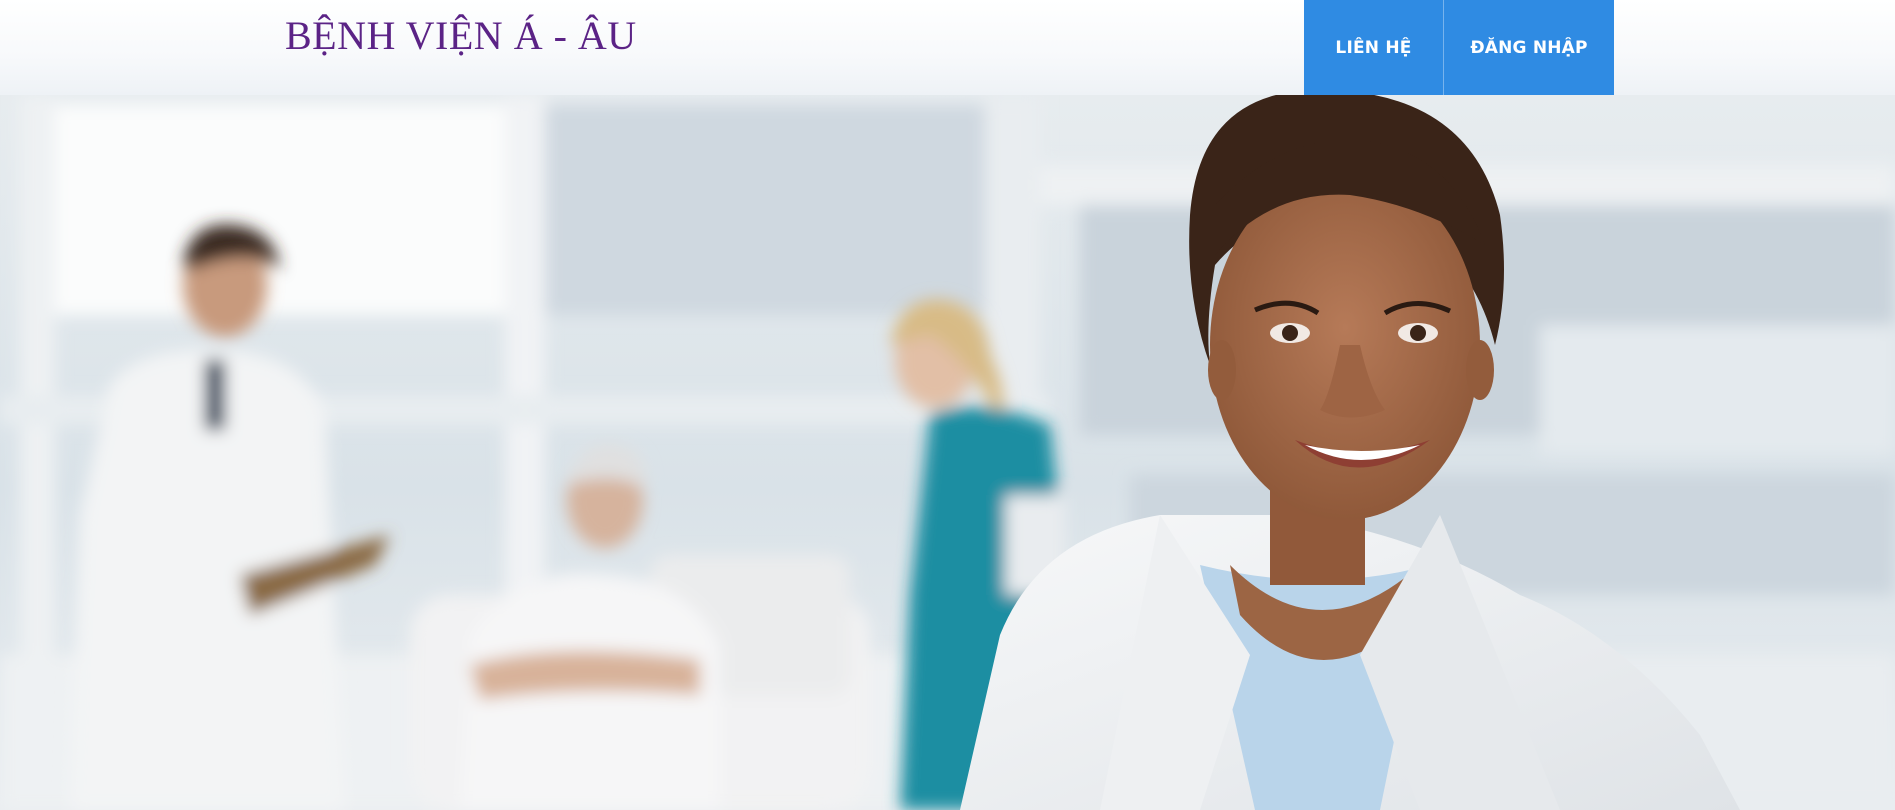 The width and height of the screenshot is (1895, 810). I want to click on main-nav: LIÊN HỆ ĐĂNG NHẬP, so click(1459, 47).